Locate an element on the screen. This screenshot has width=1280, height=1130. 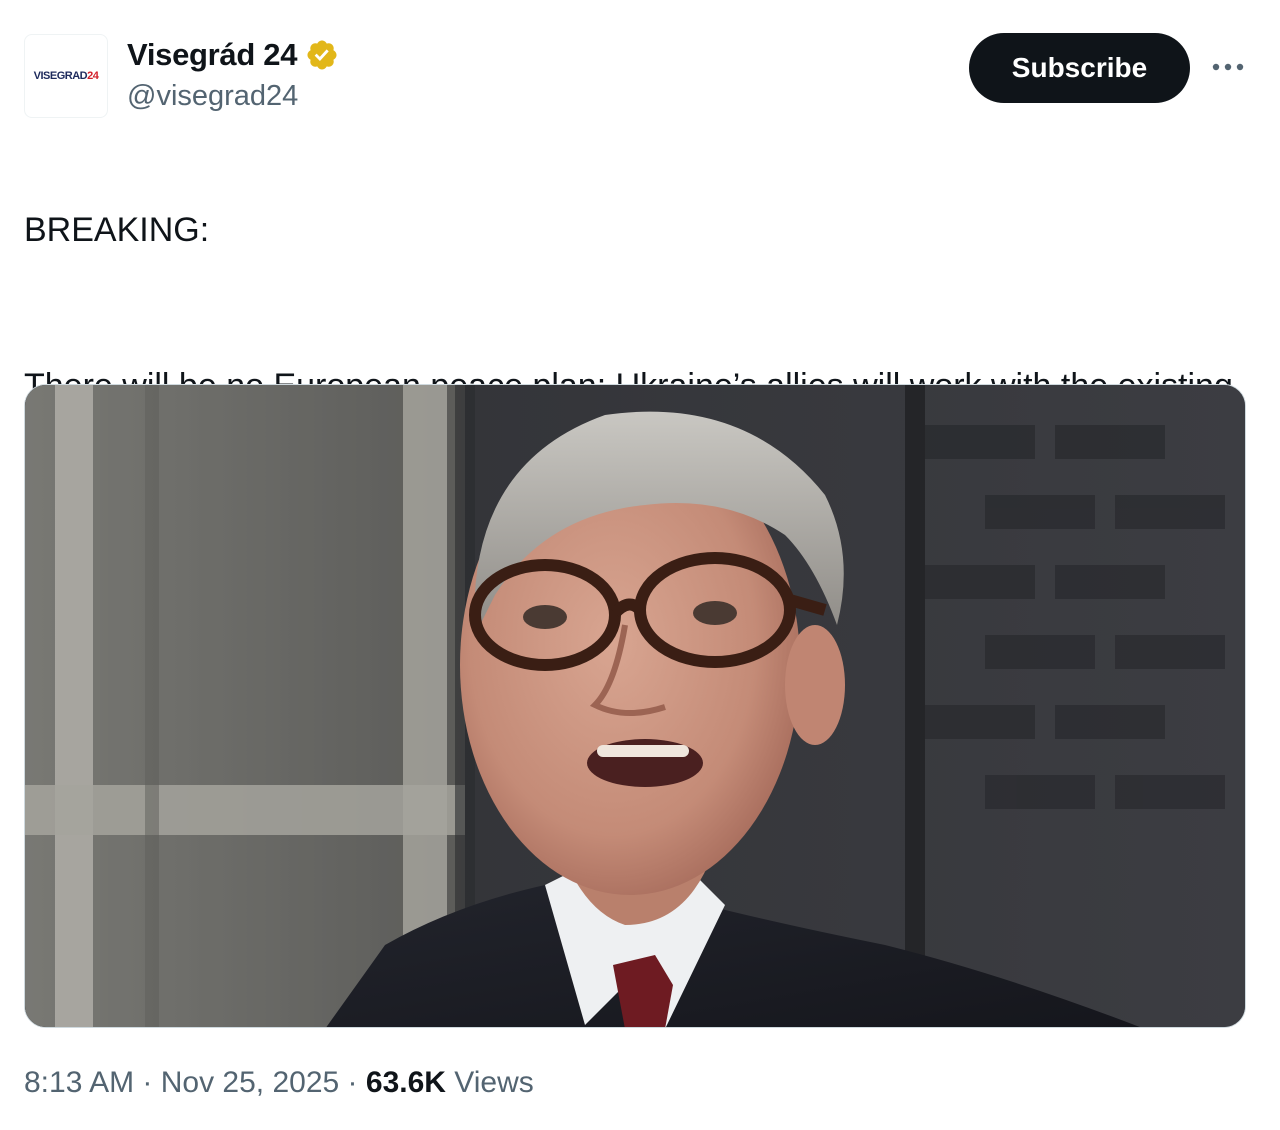
views-count: 63.6K is located at coordinates (405, 1082).